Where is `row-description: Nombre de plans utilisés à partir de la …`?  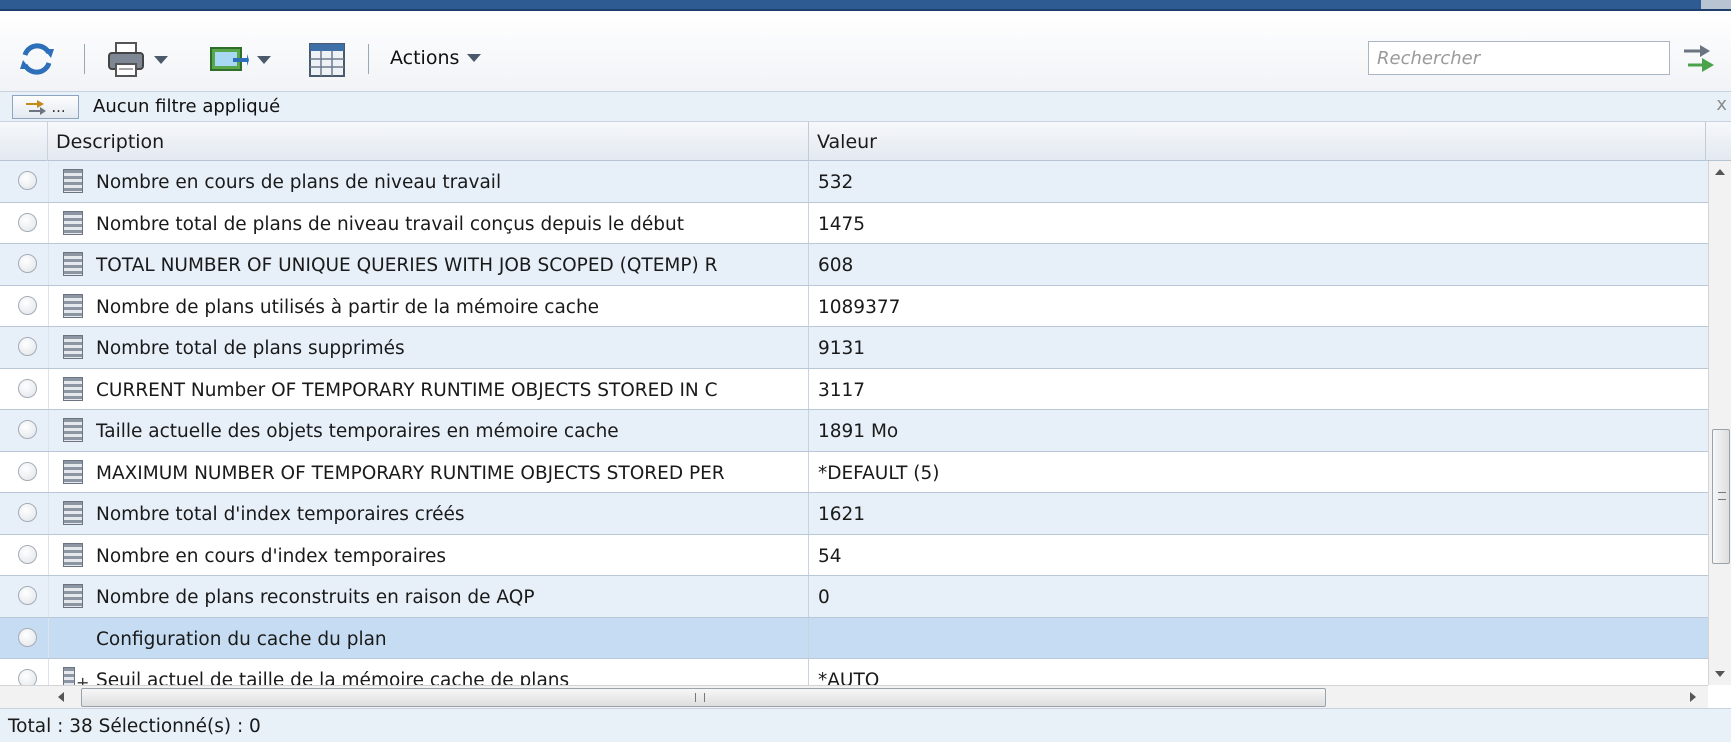 row-description: Nombre de plans utilisés à partir de la … is located at coordinates (348, 307).